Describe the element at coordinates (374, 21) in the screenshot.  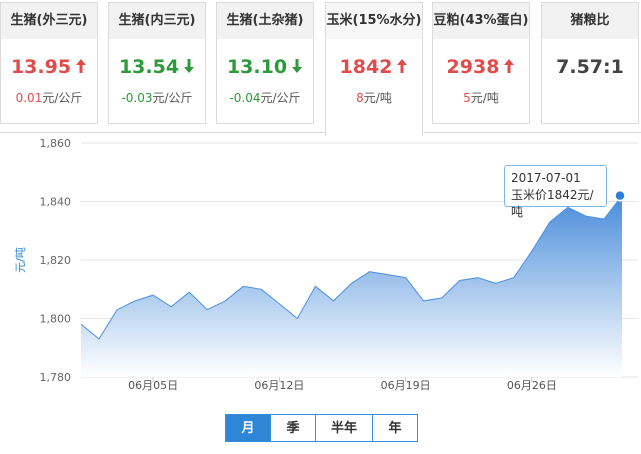
I see `card-title: 玉米(15%水分)` at that location.